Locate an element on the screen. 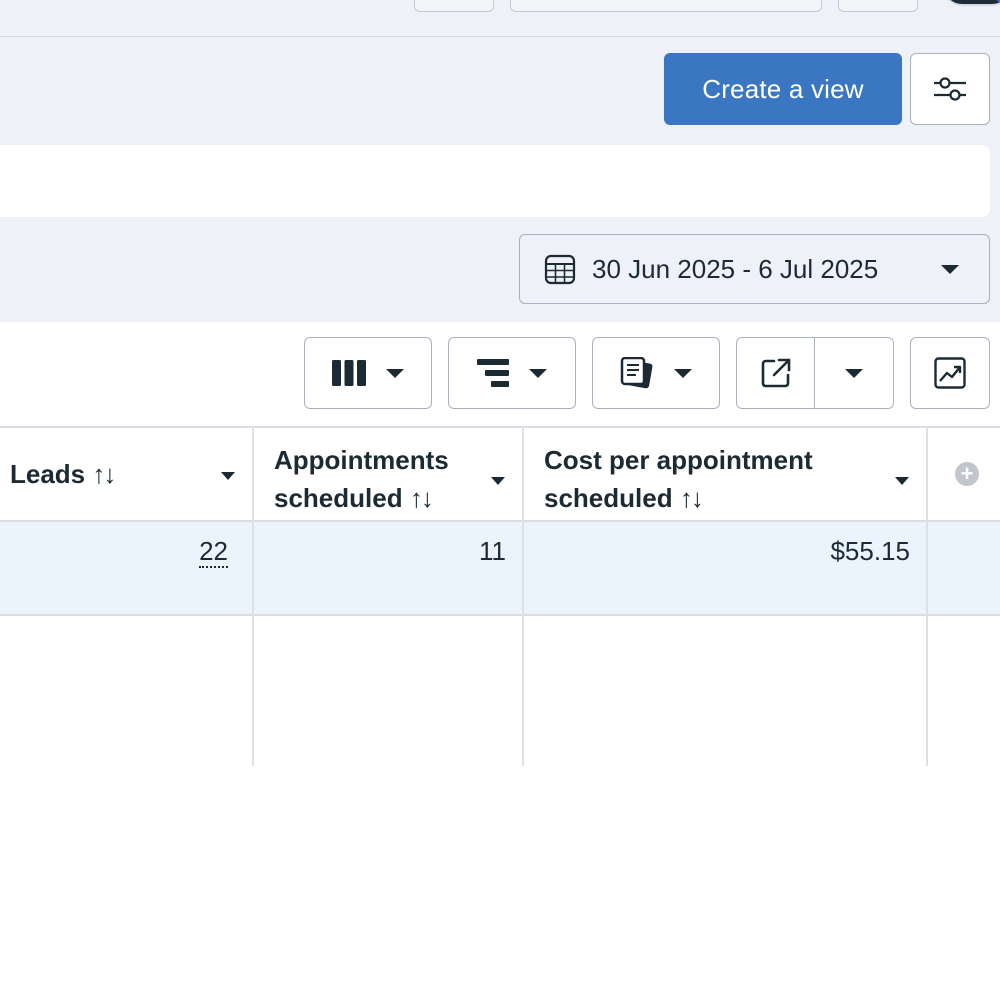  create-view-label: Create a view is located at coordinates (783, 88).